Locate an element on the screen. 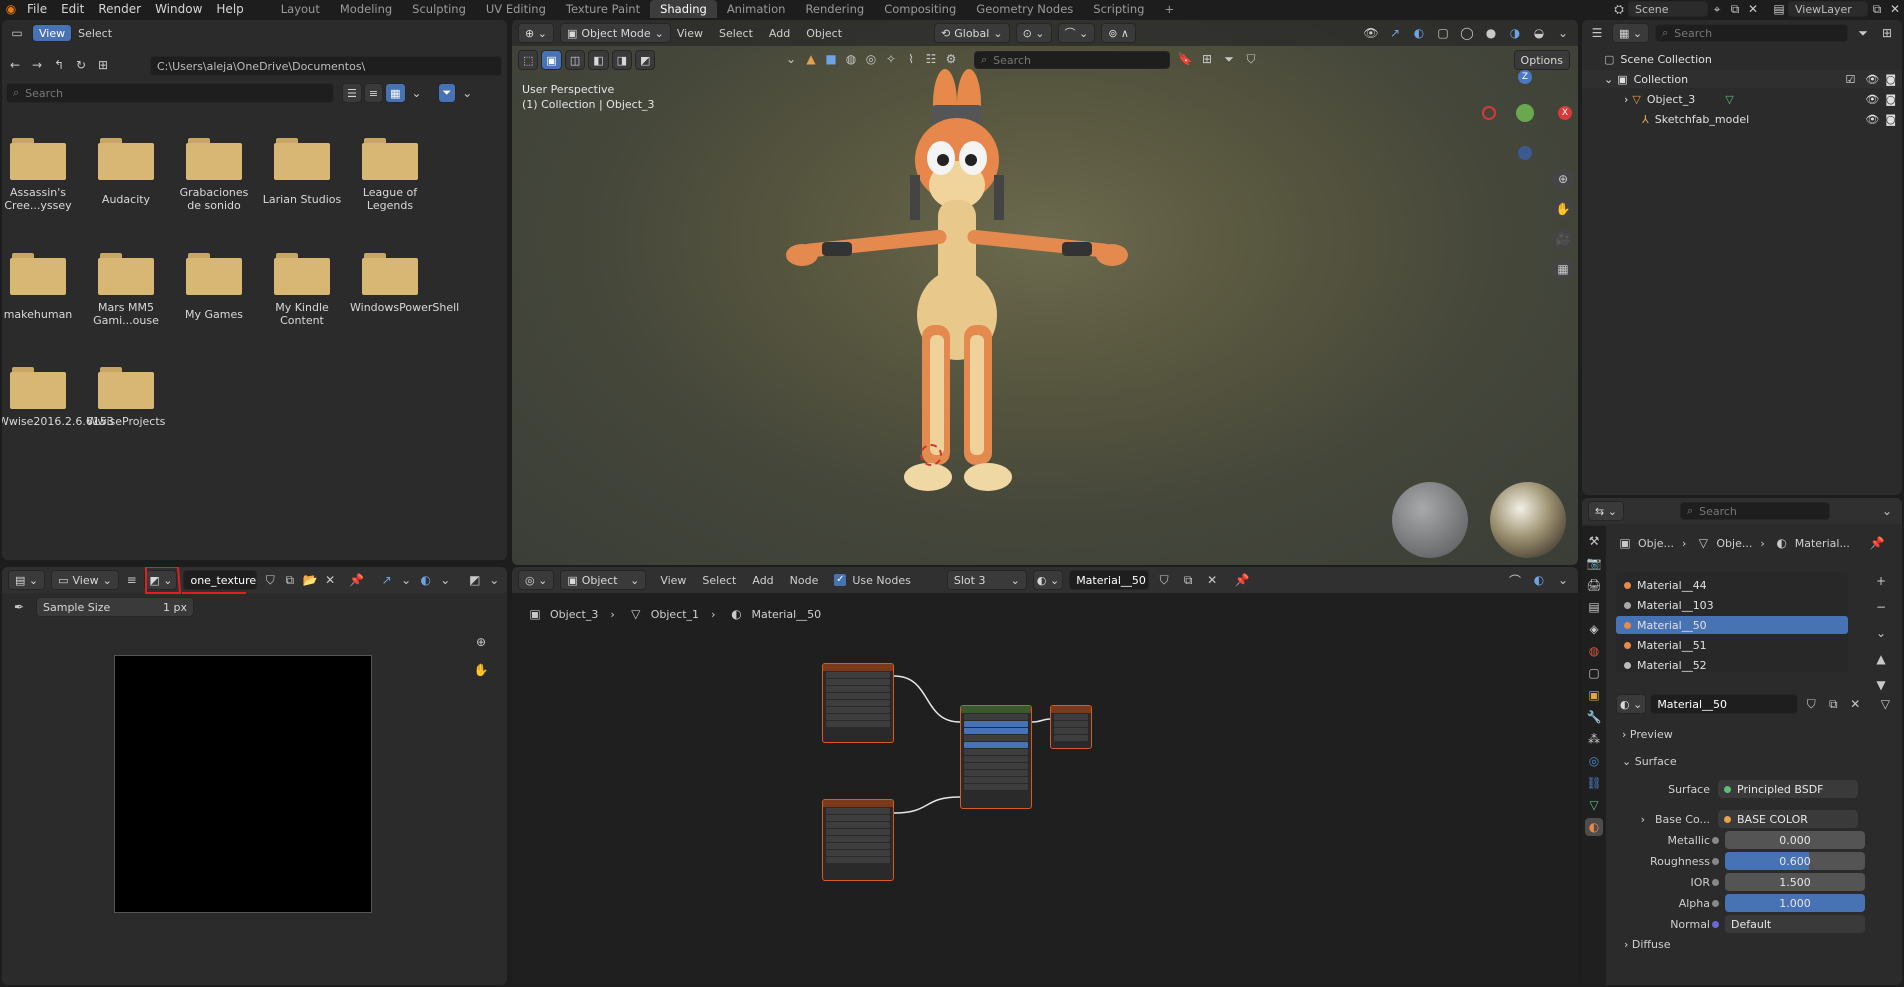 This screenshot has height=987, width=1904. base-color-field: BASE COLOR is located at coordinates (1788, 819).